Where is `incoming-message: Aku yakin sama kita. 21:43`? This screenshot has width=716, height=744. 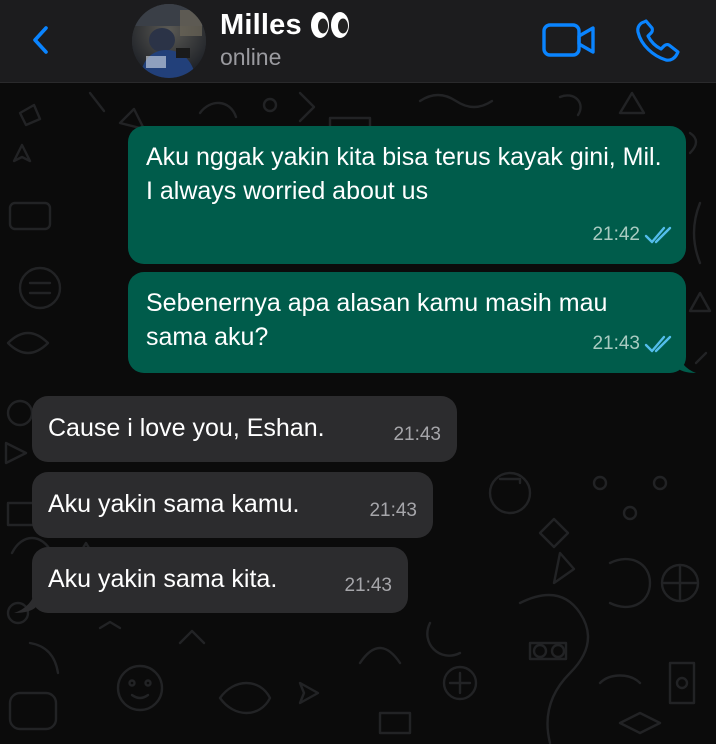
incoming-message: Aku yakin sama kita. 21:43 is located at coordinates (220, 580).